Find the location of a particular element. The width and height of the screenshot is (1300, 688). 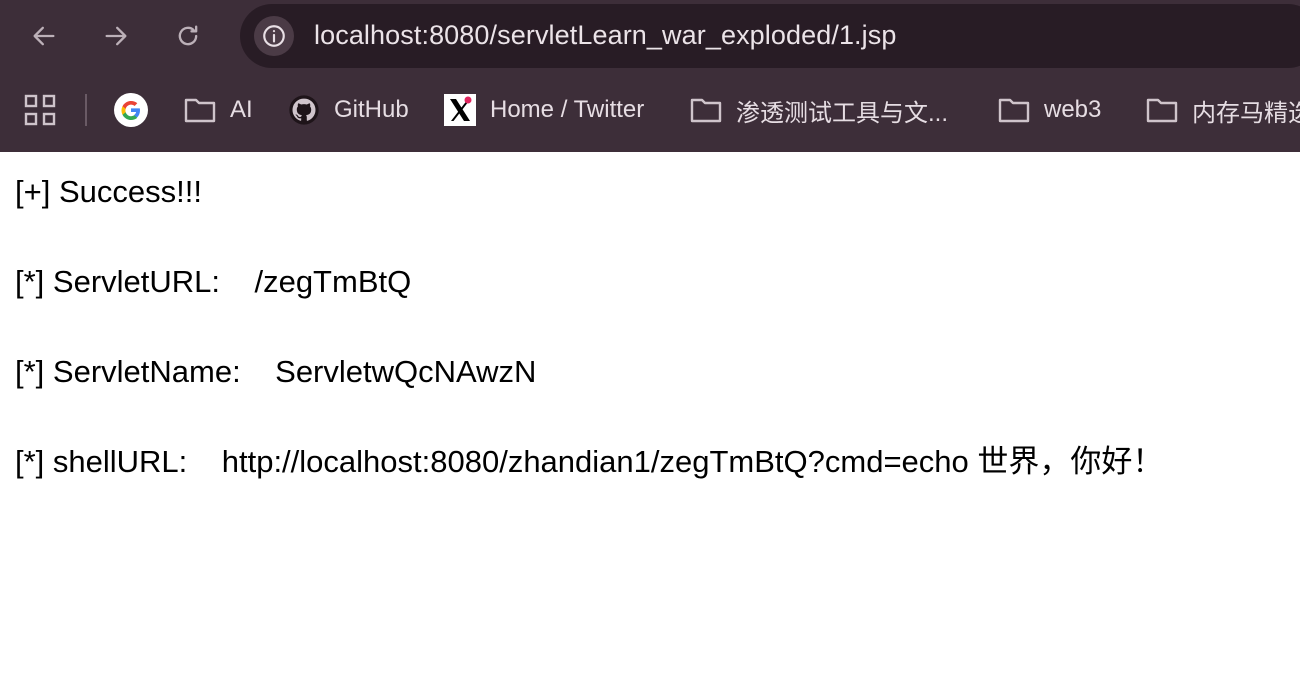

google-icon is located at coordinates (131, 110).